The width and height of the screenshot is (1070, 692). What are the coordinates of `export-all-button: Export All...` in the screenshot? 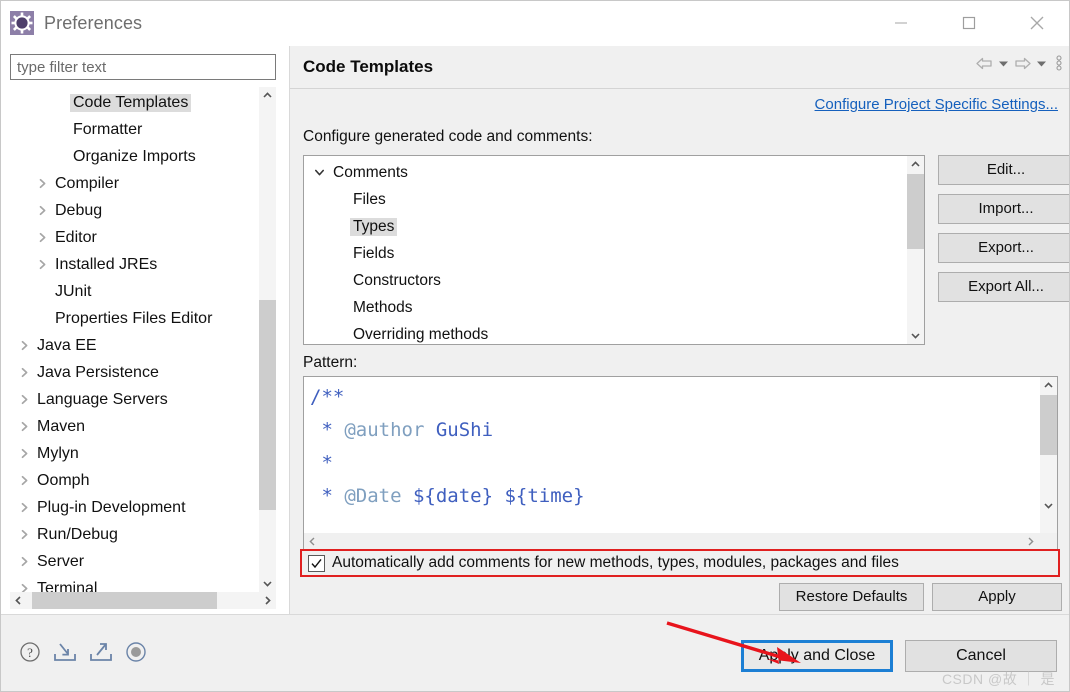 It's located at (1003, 287).